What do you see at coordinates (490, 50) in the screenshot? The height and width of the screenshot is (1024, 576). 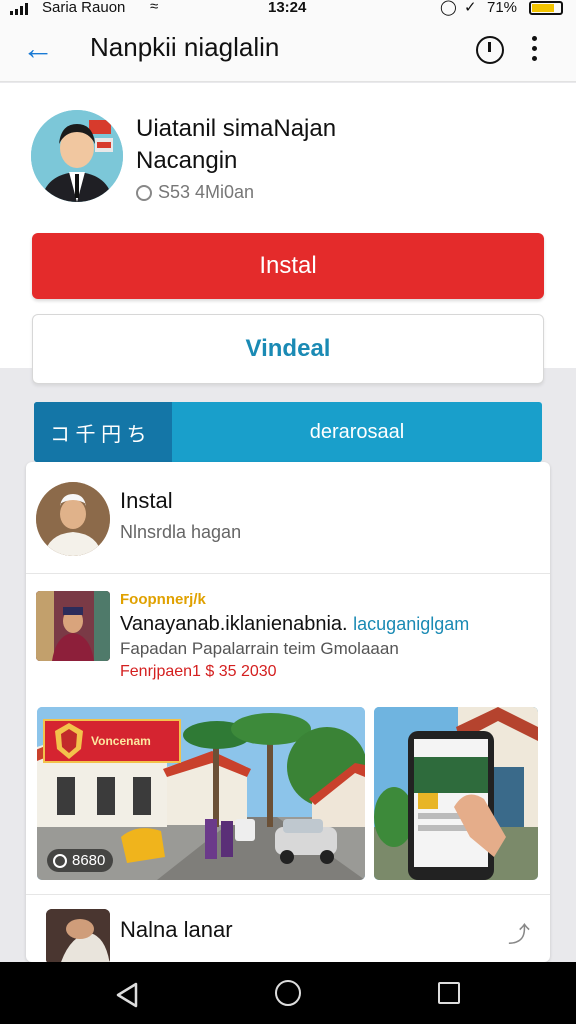 I see `clock-icon` at bounding box center [490, 50].